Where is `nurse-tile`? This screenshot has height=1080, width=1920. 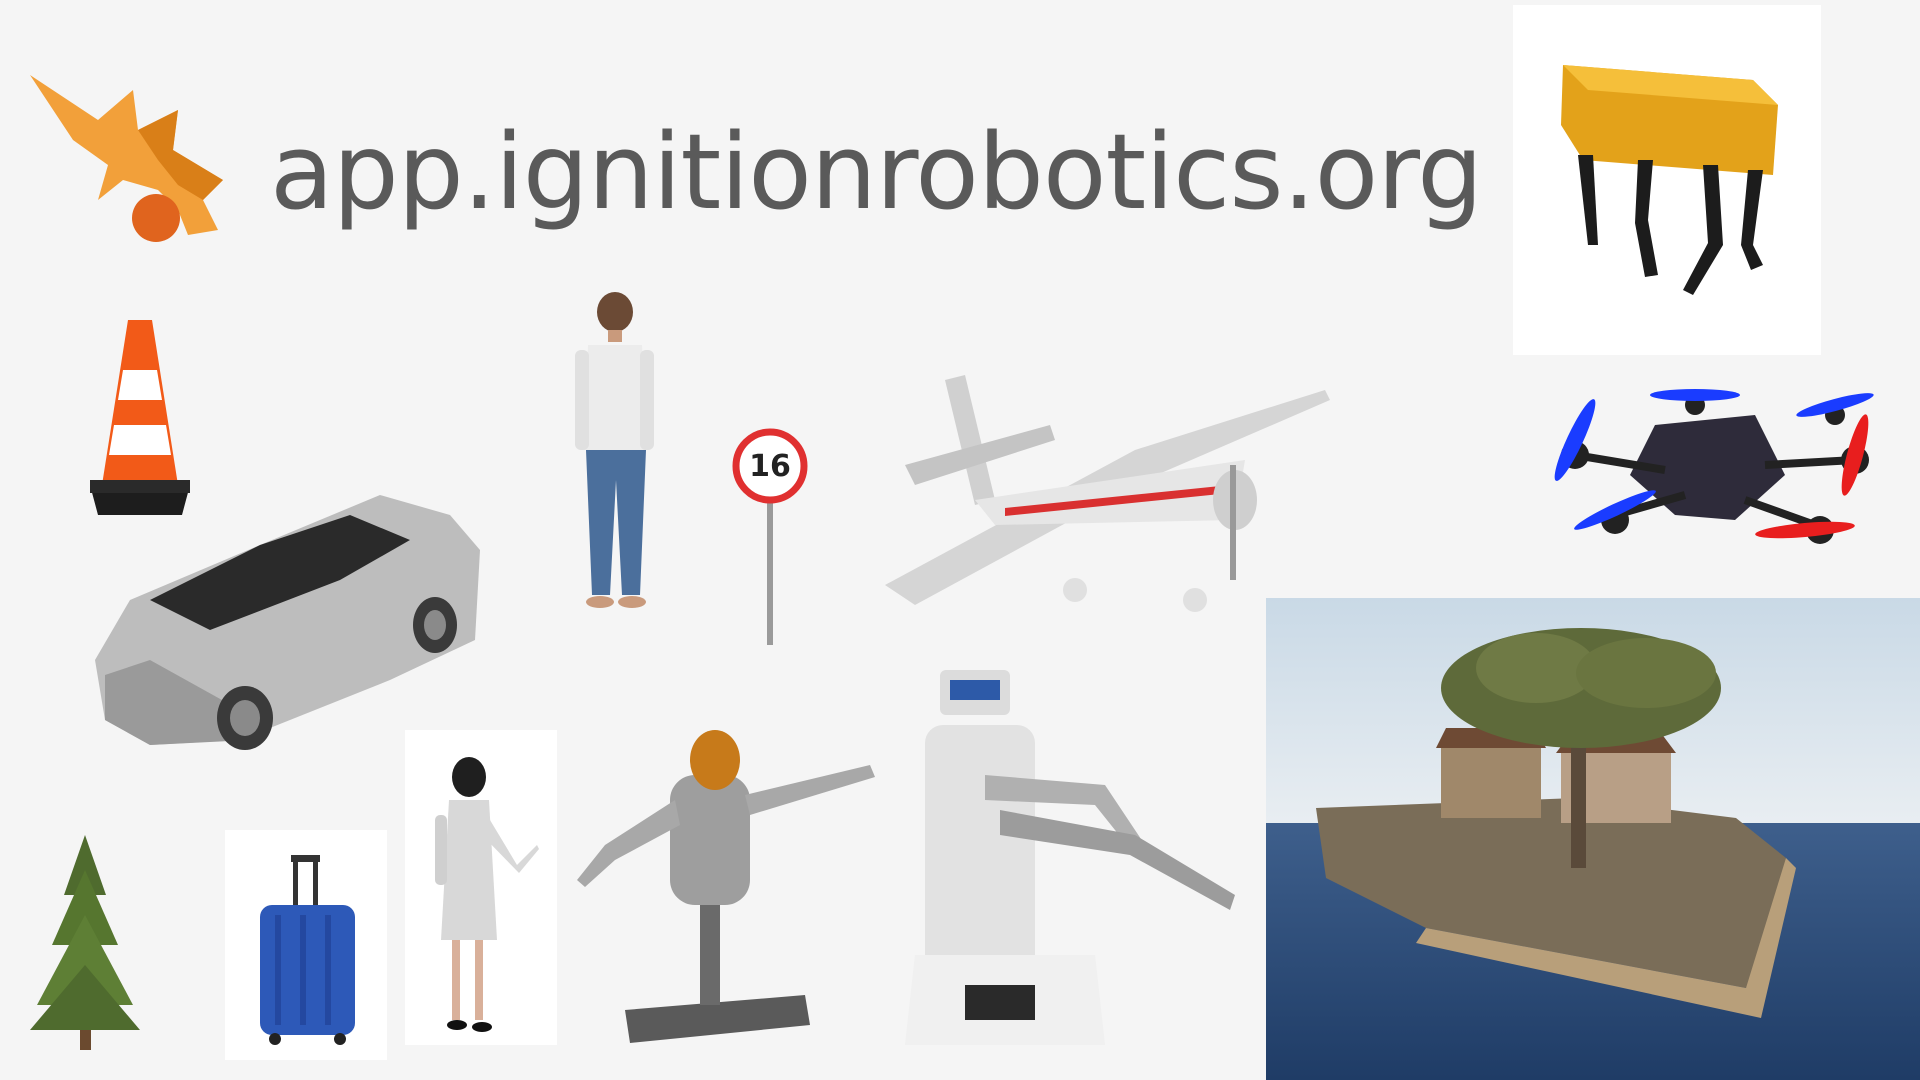 nurse-tile is located at coordinates (481, 887).